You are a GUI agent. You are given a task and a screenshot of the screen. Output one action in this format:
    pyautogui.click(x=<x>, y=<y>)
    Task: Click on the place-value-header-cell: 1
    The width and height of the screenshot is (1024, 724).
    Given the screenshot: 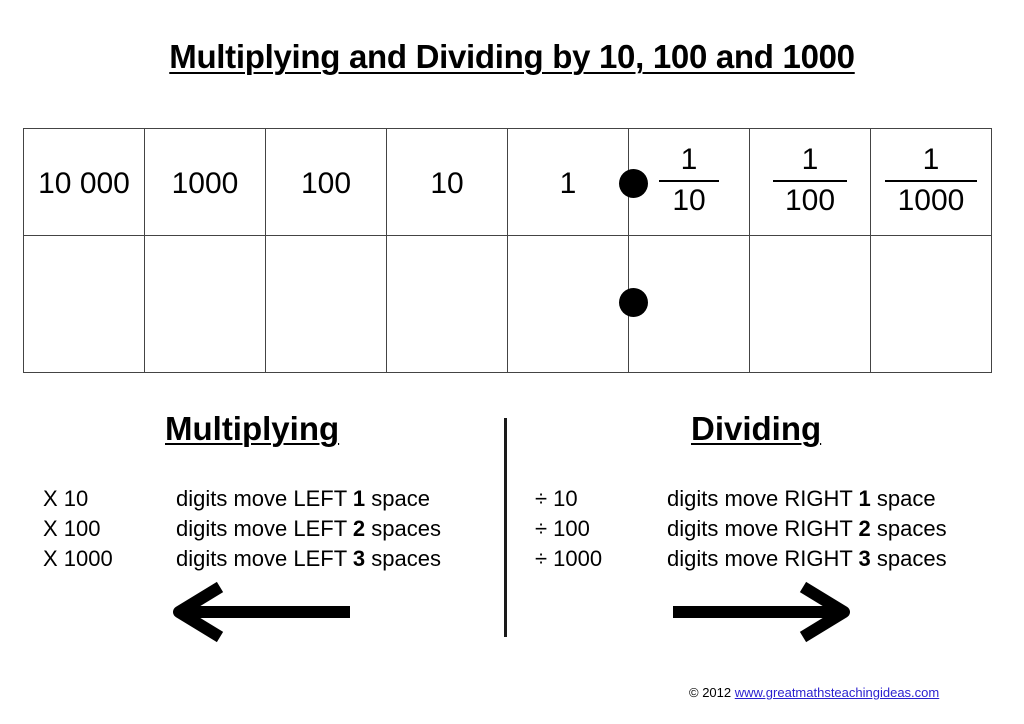 What is the action you would take?
    pyautogui.click(x=568, y=182)
    